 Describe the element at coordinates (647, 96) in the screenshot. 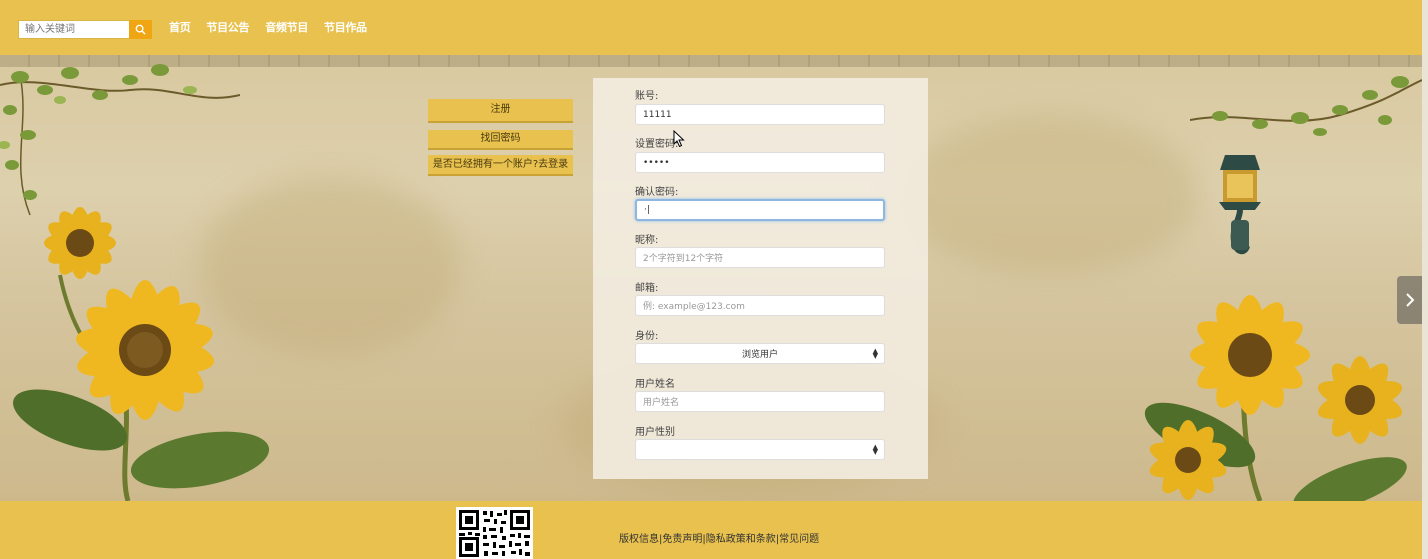

I see `account-label: 账号:` at that location.